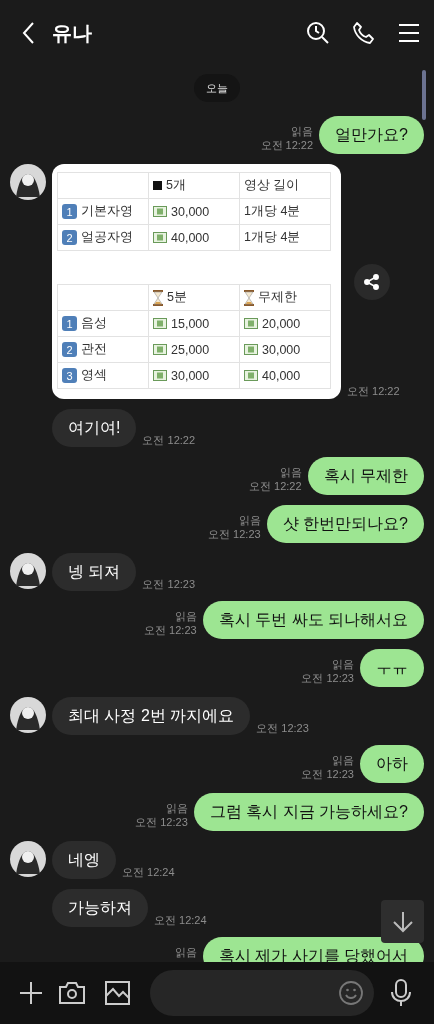 Image resolution: width=434 pixels, height=1024 pixels. I want to click on number-badge: 3, so click(69, 375).